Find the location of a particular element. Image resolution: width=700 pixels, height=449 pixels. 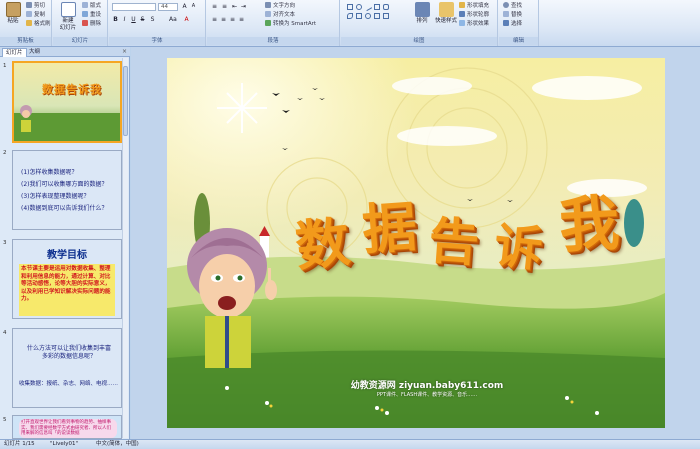

shape-star-icon is located at coordinates (386, 16).